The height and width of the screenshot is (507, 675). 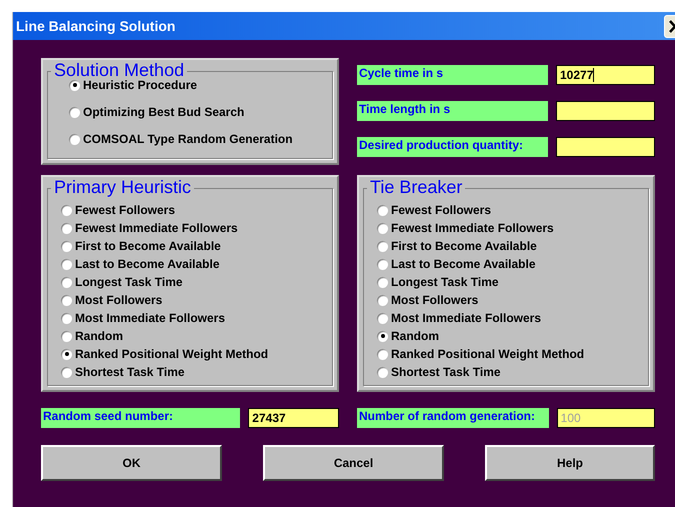 I want to click on dialog-button: Help, so click(x=570, y=463).